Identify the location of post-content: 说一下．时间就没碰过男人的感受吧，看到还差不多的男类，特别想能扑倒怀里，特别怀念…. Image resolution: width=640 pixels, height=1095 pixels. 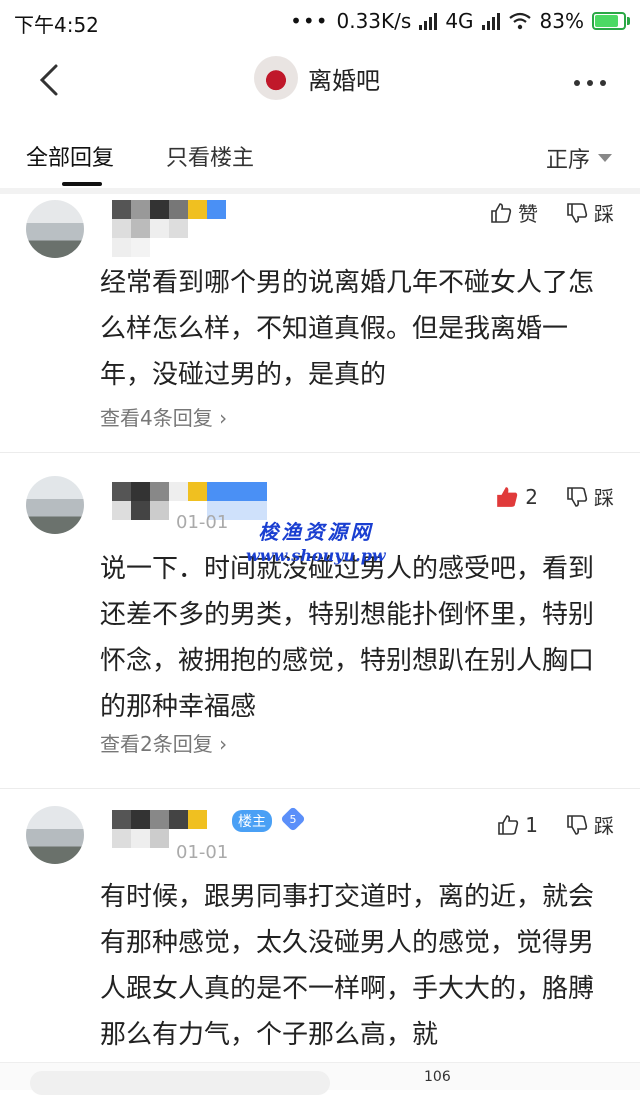
(347, 638).